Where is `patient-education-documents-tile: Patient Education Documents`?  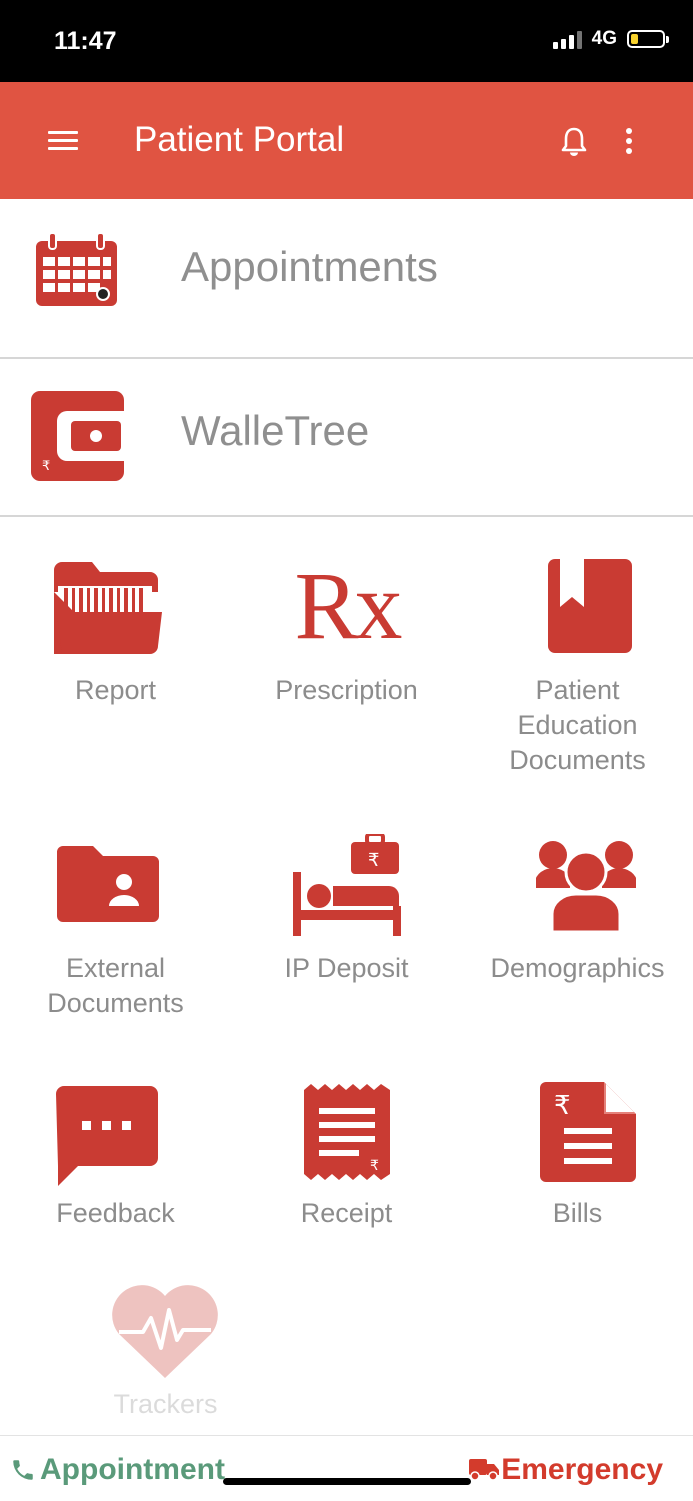
patient-education-documents-tile: Patient Education Documents is located at coordinates (577, 672).